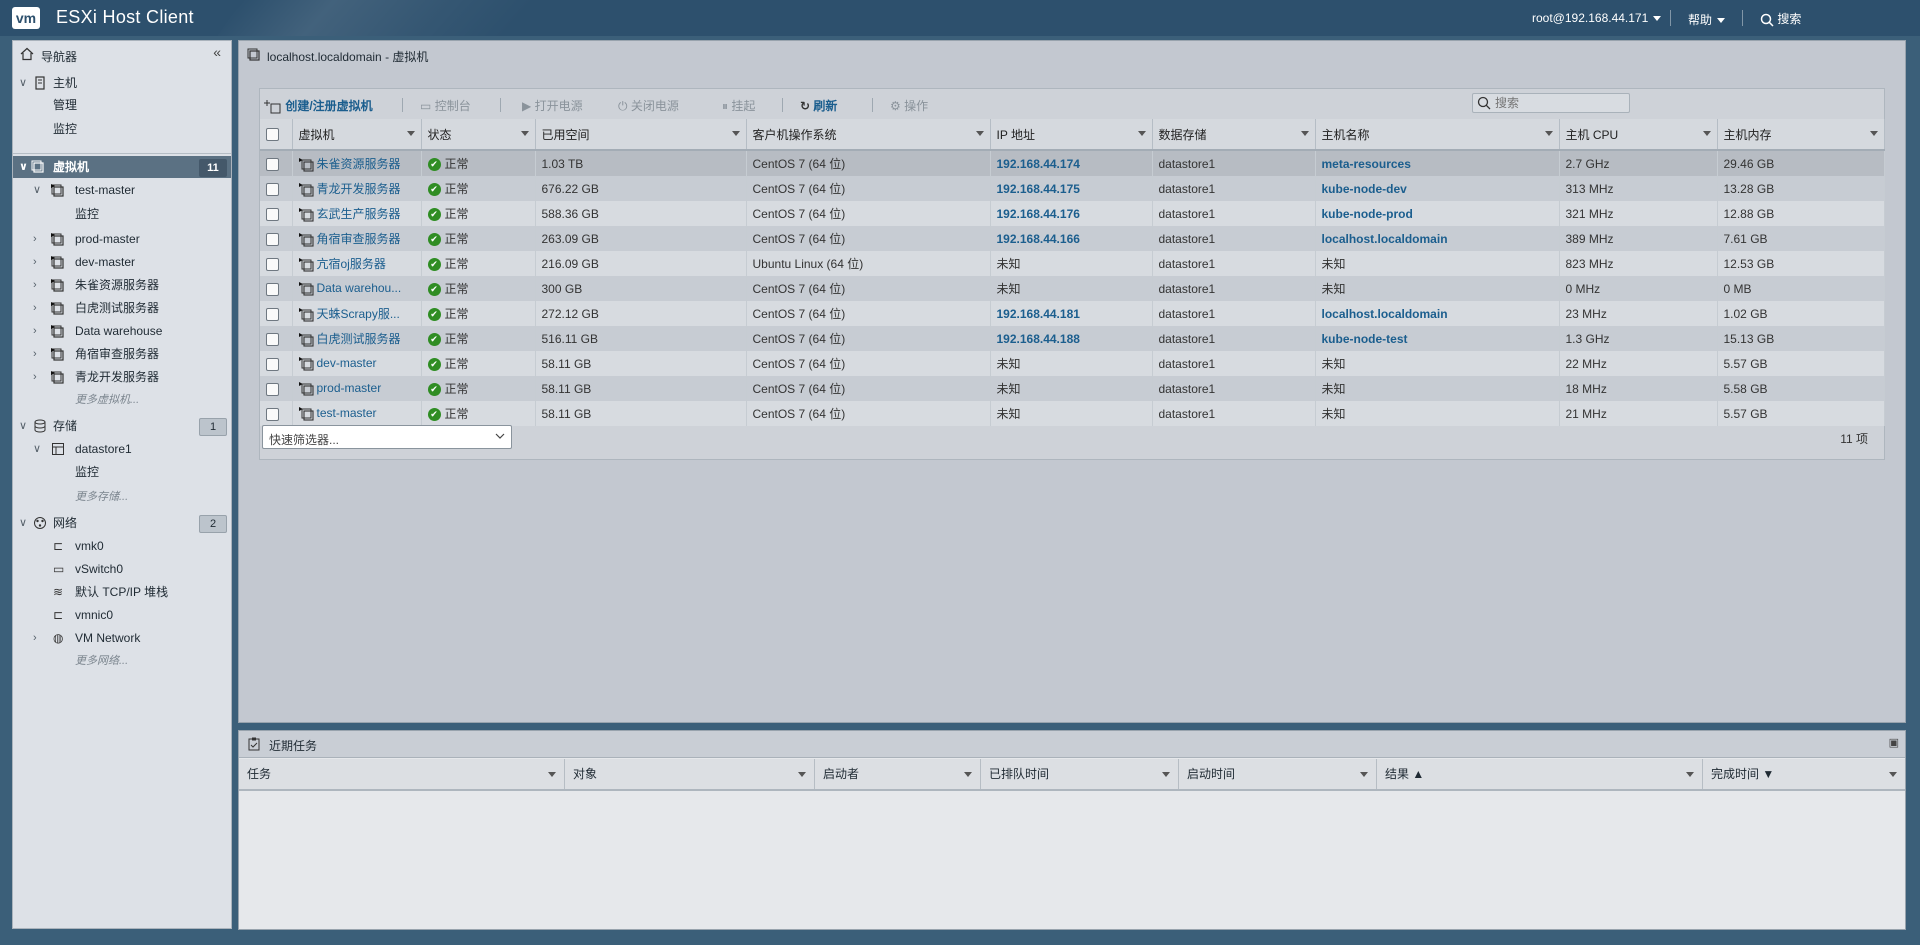  What do you see at coordinates (641, 135) in the screenshot?
I see `col-space: 已用空间` at bounding box center [641, 135].